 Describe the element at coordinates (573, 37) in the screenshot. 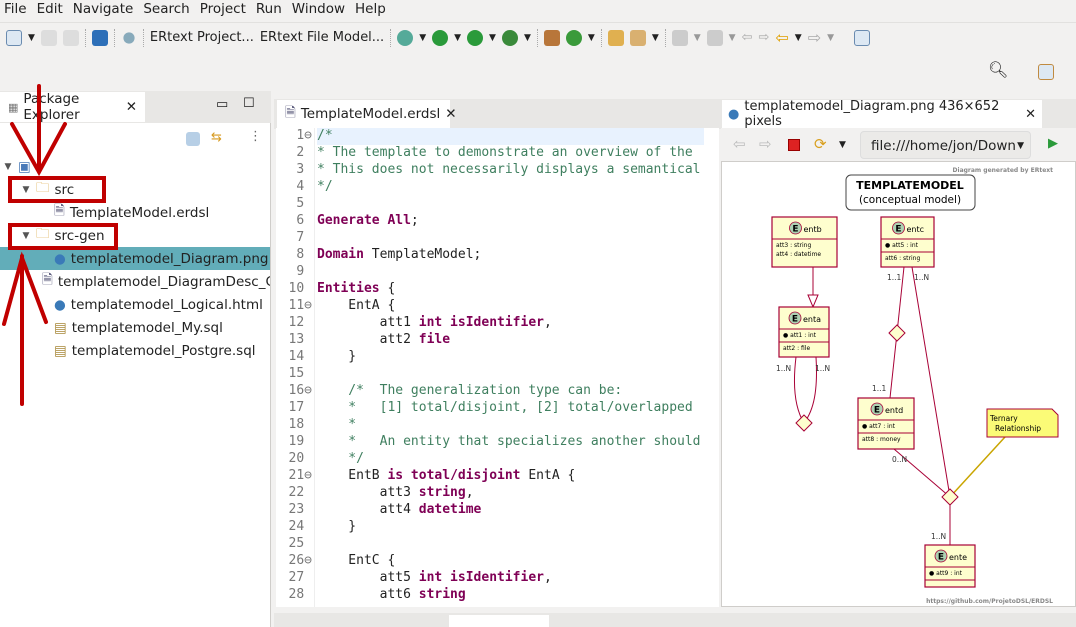

I see `new-class-icon` at that location.